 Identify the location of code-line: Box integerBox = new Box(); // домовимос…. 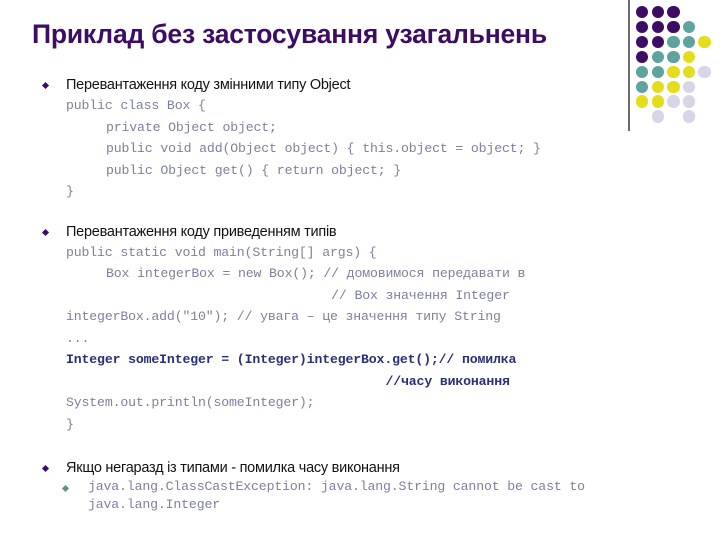
(316, 273).